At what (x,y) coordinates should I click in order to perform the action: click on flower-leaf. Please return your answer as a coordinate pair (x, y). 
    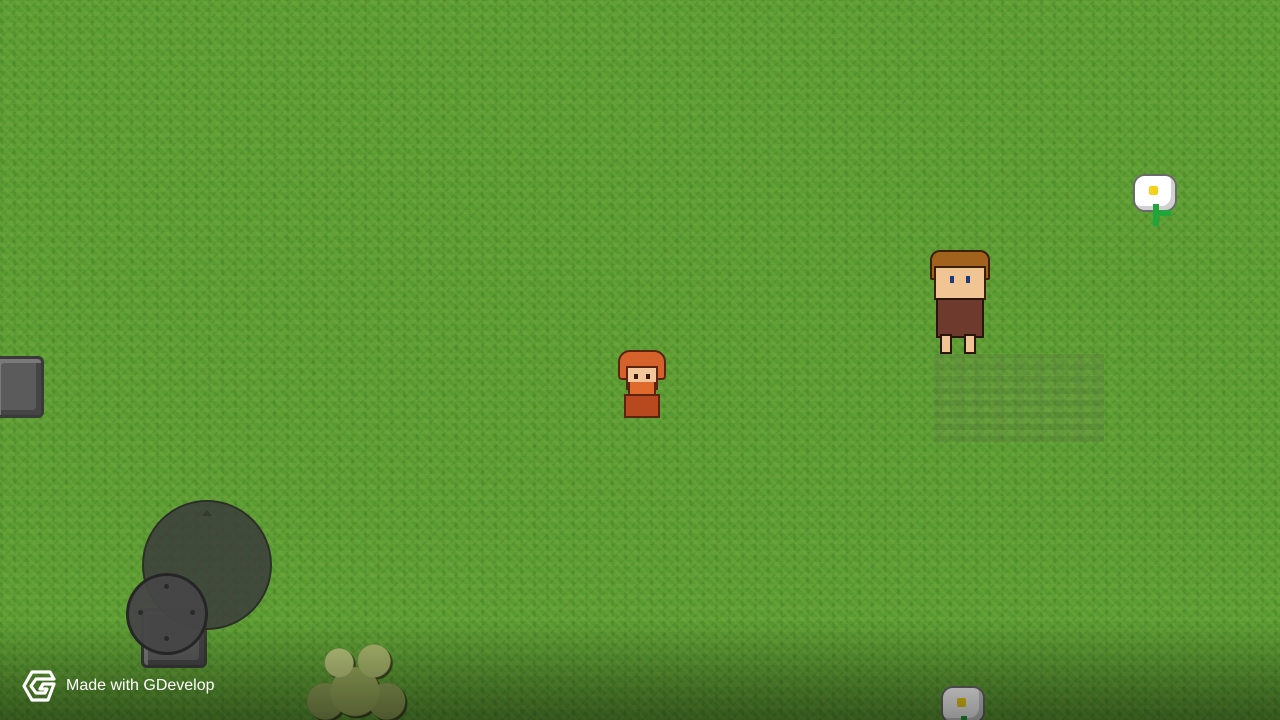
    Looking at the image, I should click on (1164, 213).